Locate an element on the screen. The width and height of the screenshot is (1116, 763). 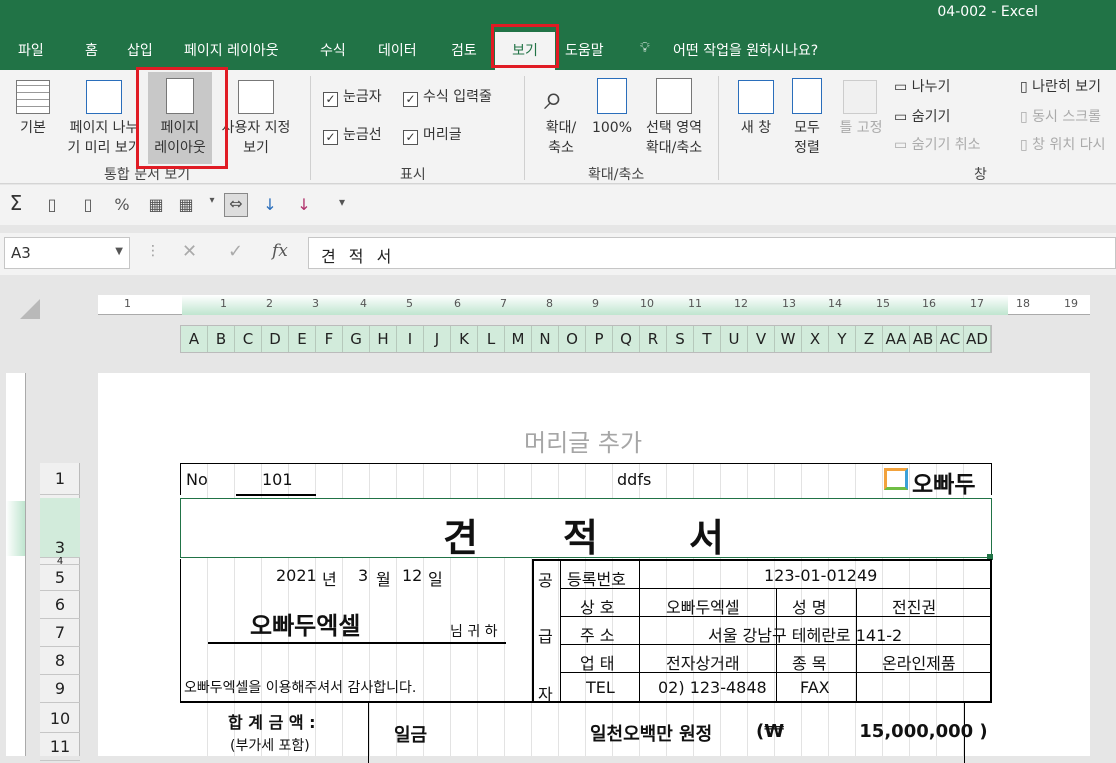
item-value: 온라인제품 is located at coordinates (919, 662).